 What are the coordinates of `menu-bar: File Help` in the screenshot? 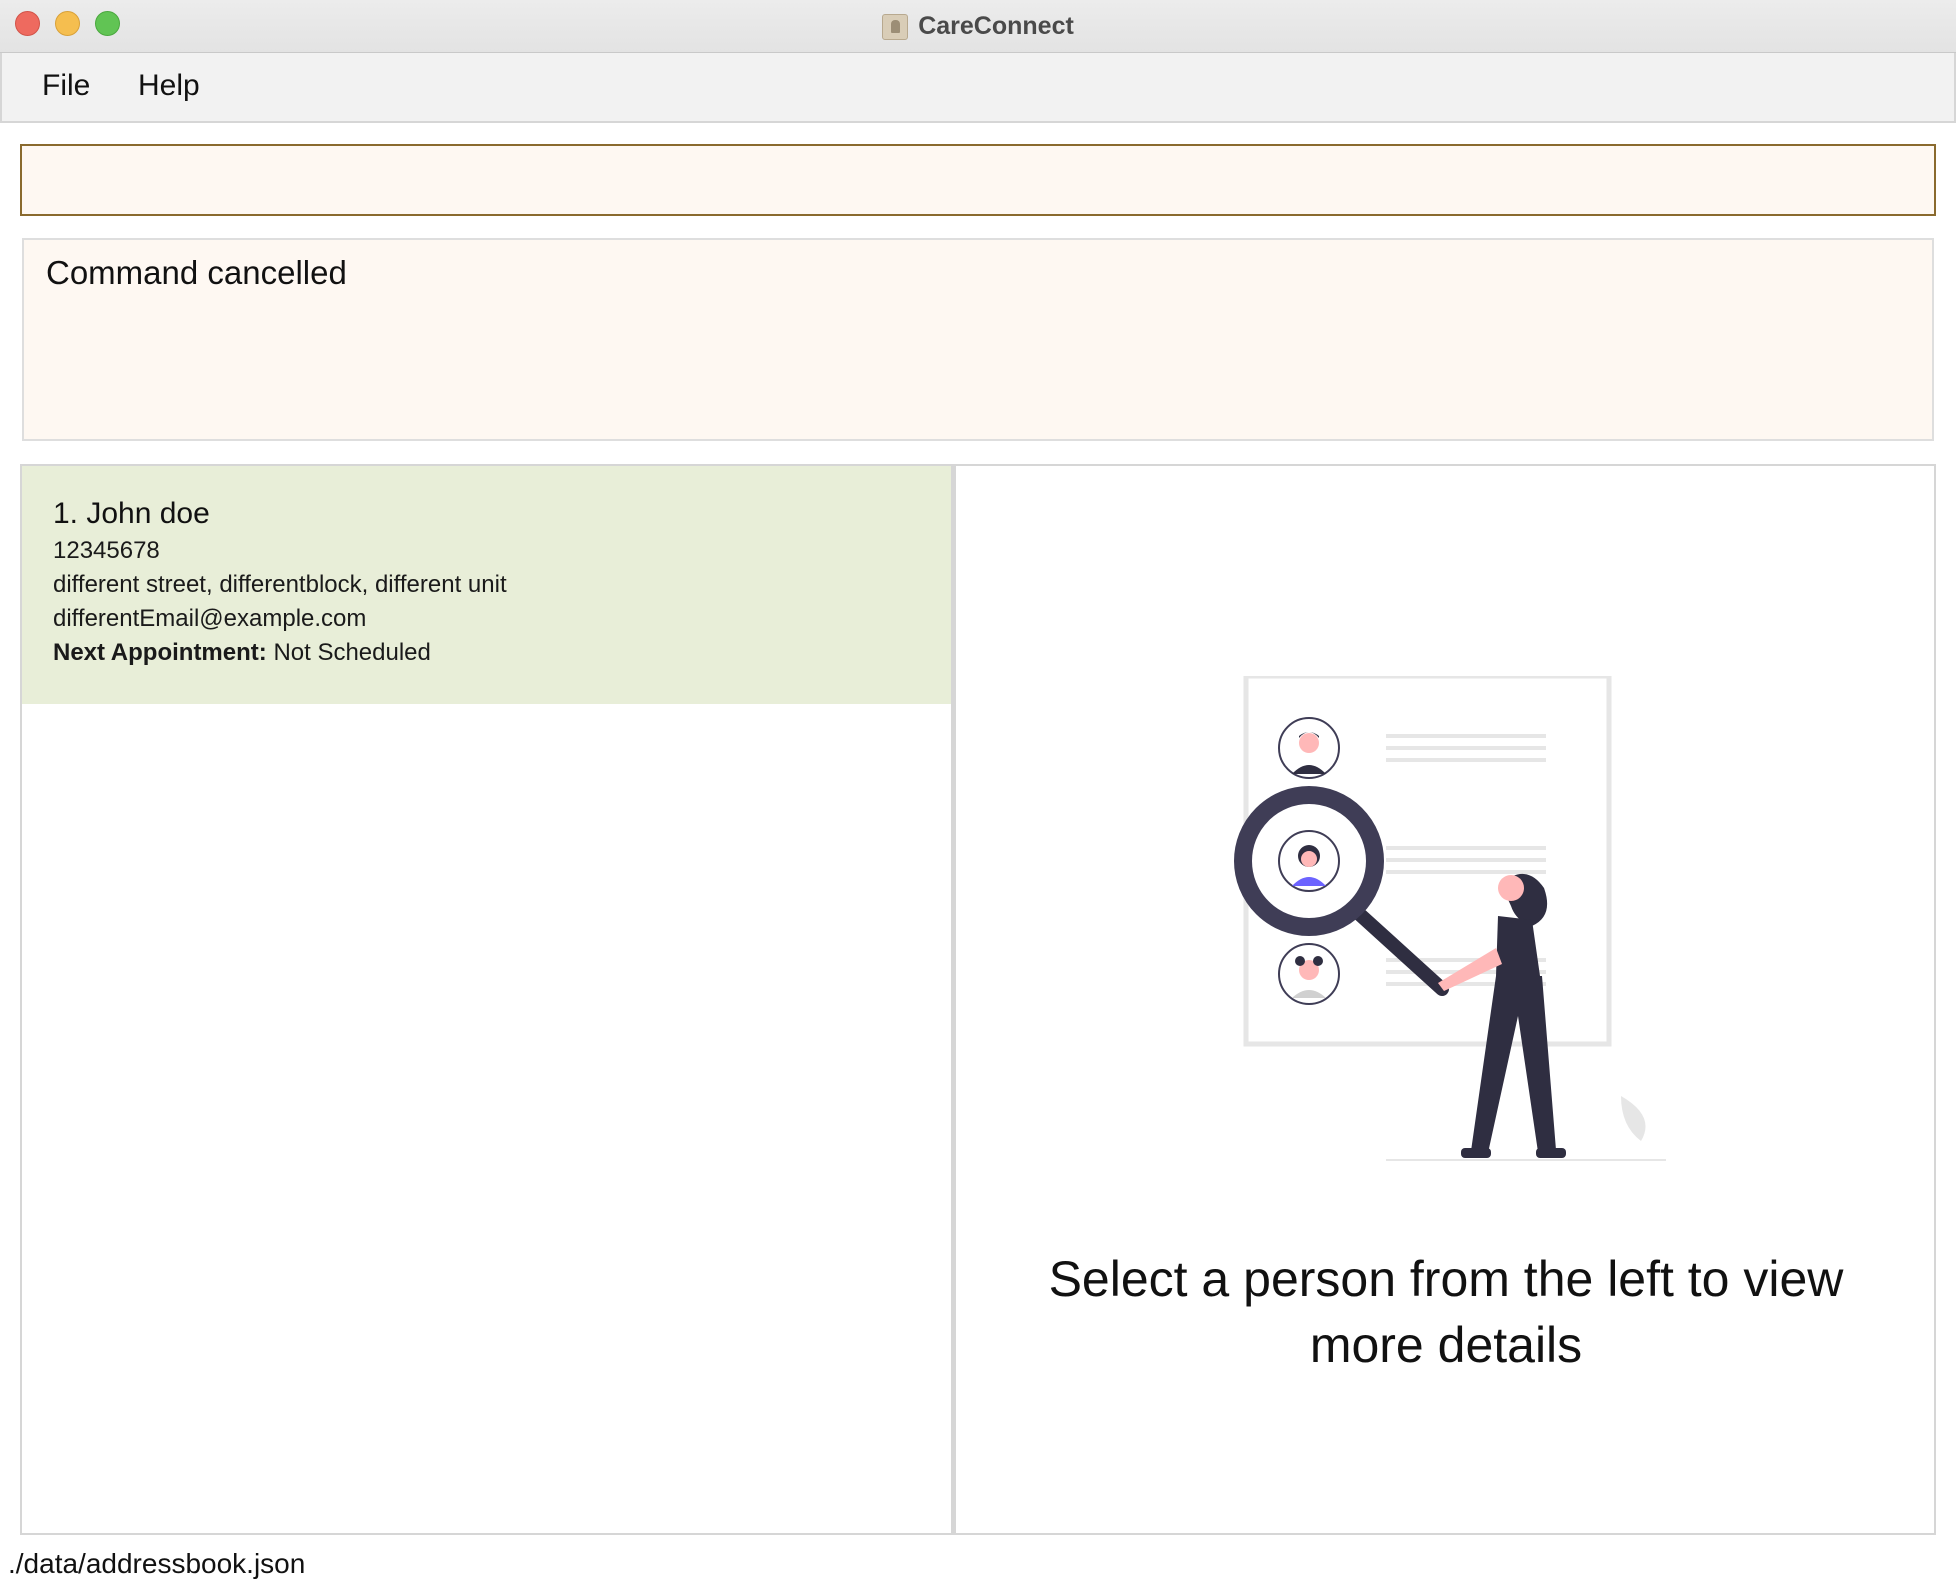 It's located at (978, 88).